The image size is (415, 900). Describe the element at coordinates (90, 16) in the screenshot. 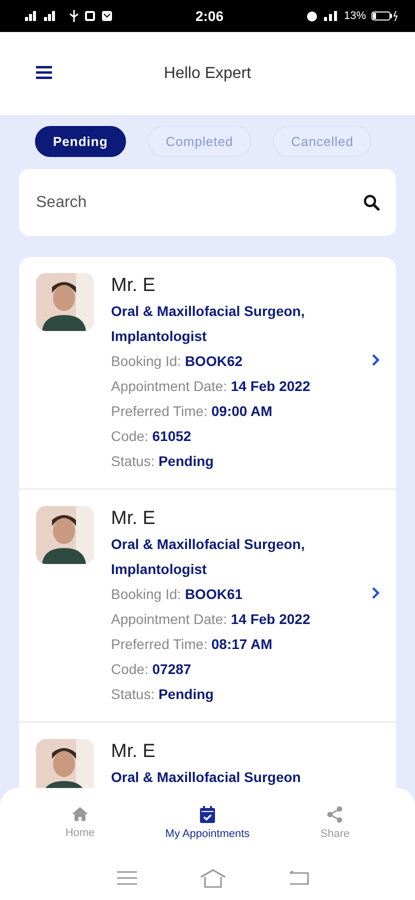

I see `gallery-icon` at that location.